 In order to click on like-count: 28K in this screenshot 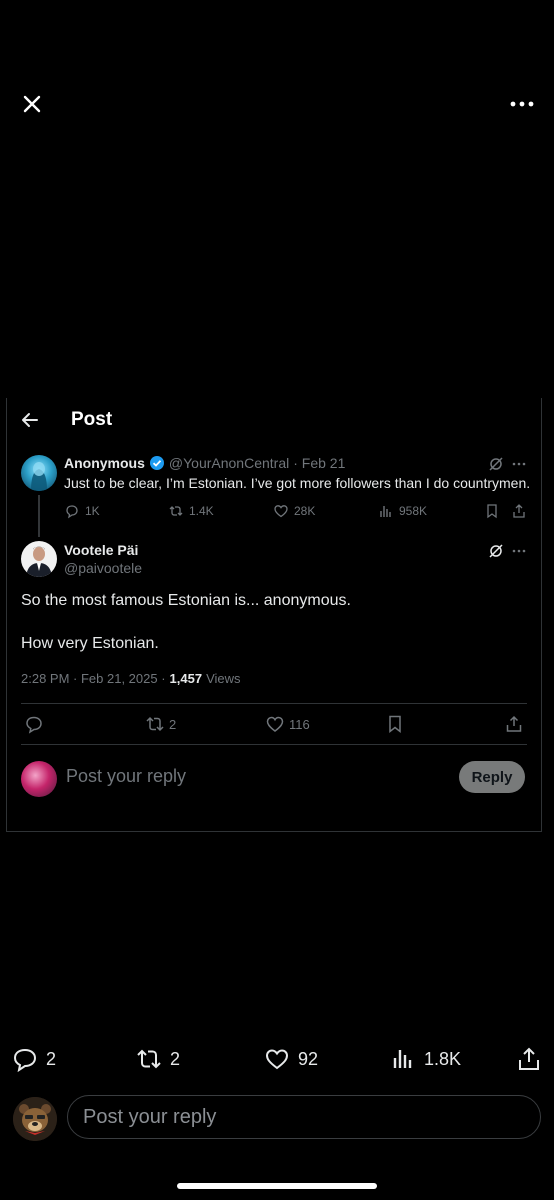, I will do `click(305, 511)`.